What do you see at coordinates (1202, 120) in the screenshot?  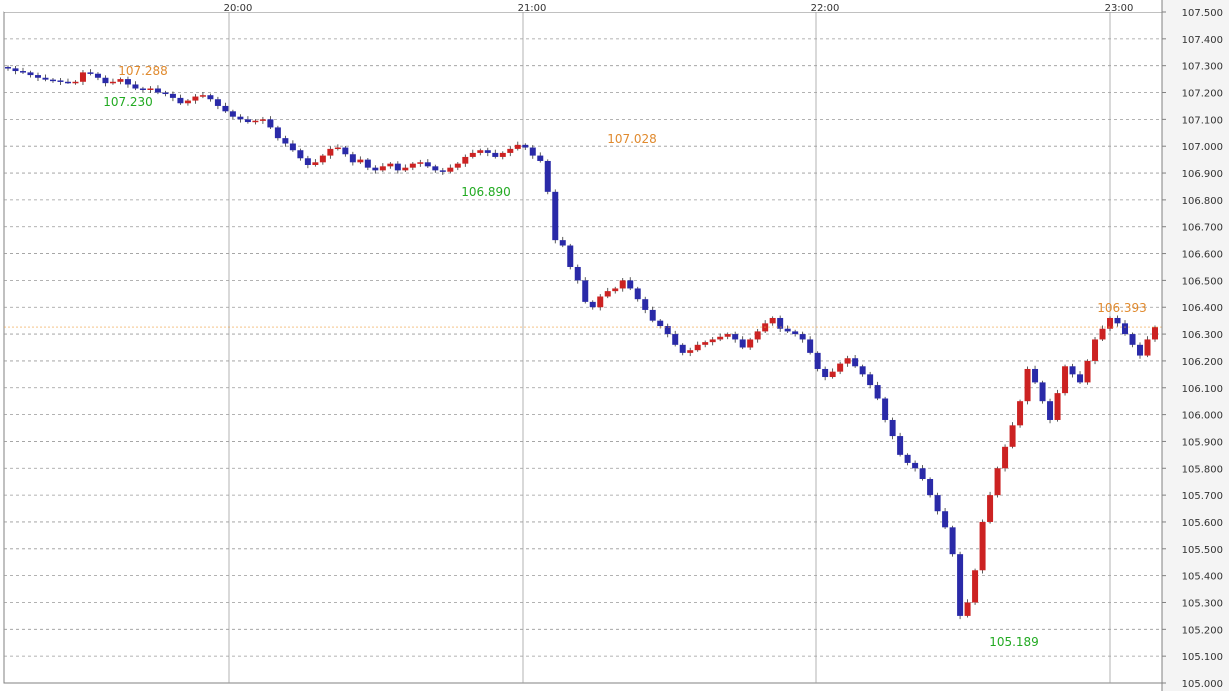 I see `y-tick-label: 107.100` at bounding box center [1202, 120].